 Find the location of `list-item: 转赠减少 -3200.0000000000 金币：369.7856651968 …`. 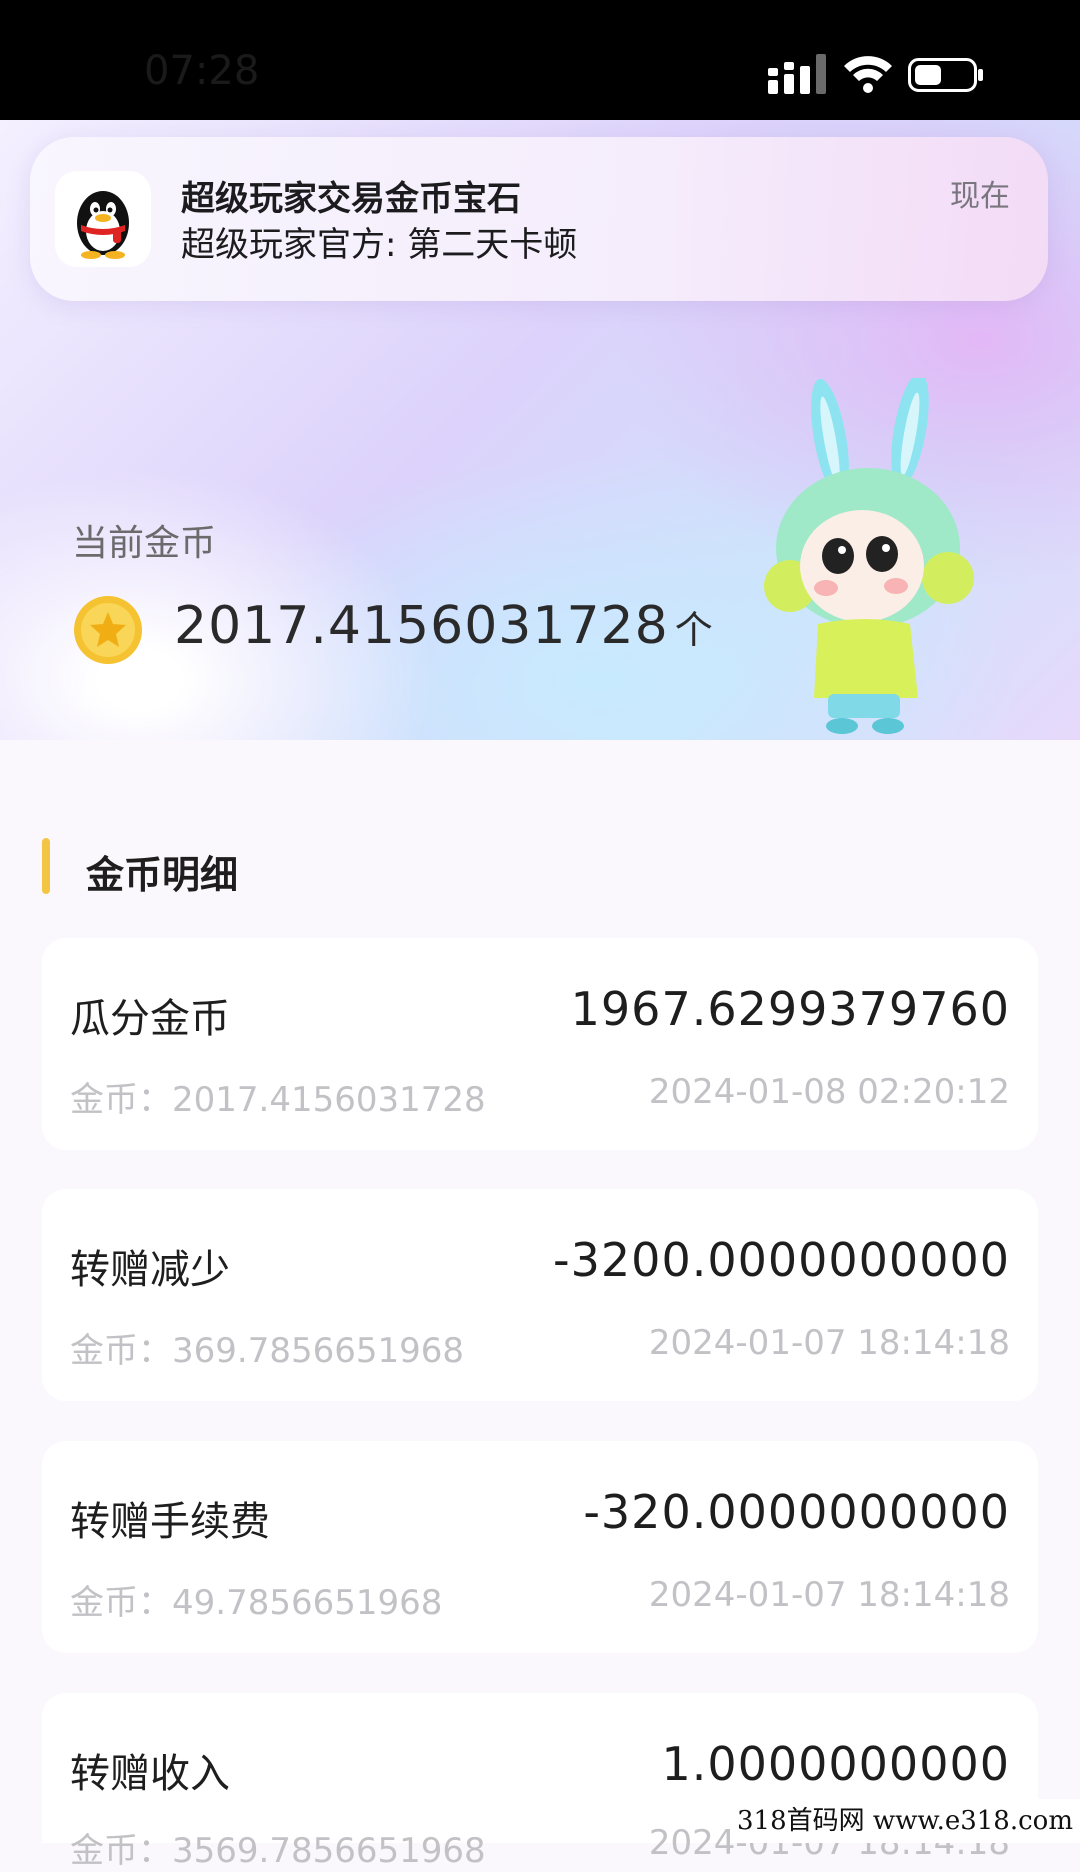

list-item: 转赠减少 -3200.0000000000 金币：369.7856651968 … is located at coordinates (540, 1295).